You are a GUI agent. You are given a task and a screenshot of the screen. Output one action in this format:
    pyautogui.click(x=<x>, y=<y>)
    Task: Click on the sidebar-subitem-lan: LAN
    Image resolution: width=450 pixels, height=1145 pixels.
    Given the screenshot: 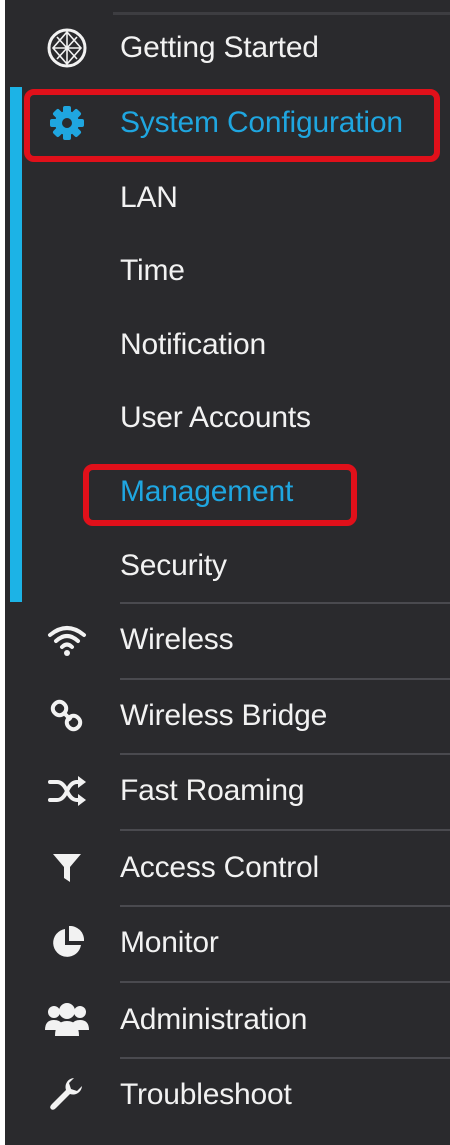 What is the action you would take?
    pyautogui.click(x=227, y=198)
    